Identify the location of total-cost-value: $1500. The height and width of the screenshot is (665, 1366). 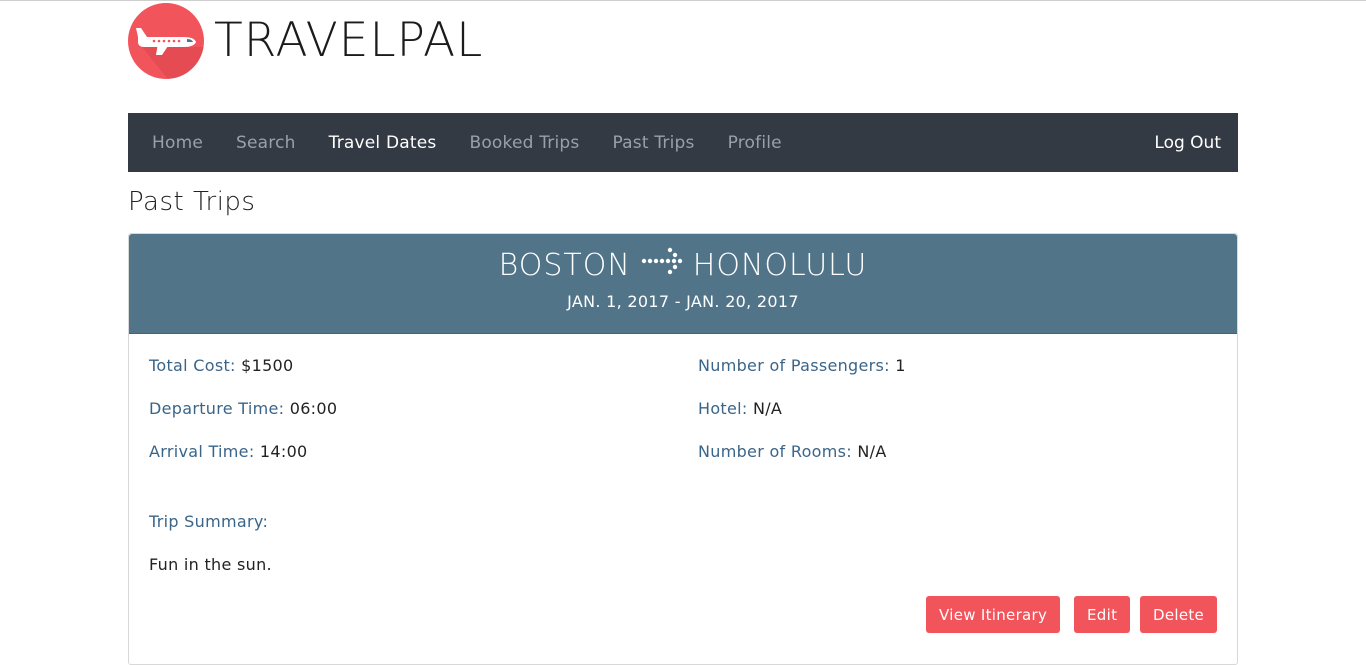
(267, 365).